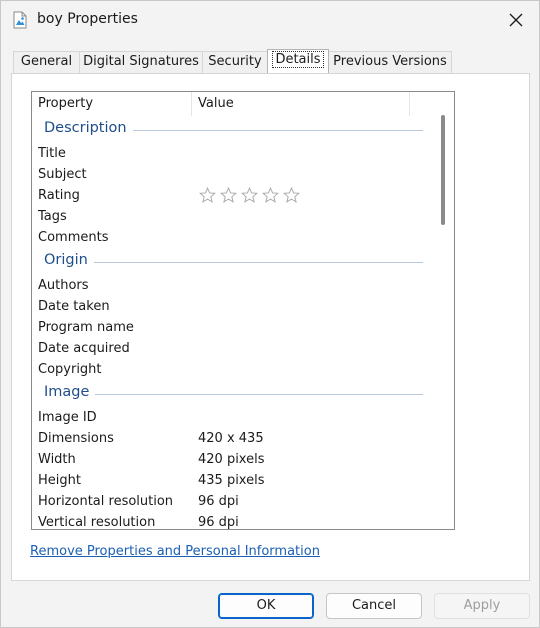 The width and height of the screenshot is (540, 628). I want to click on apply-button: Apply, so click(482, 606).